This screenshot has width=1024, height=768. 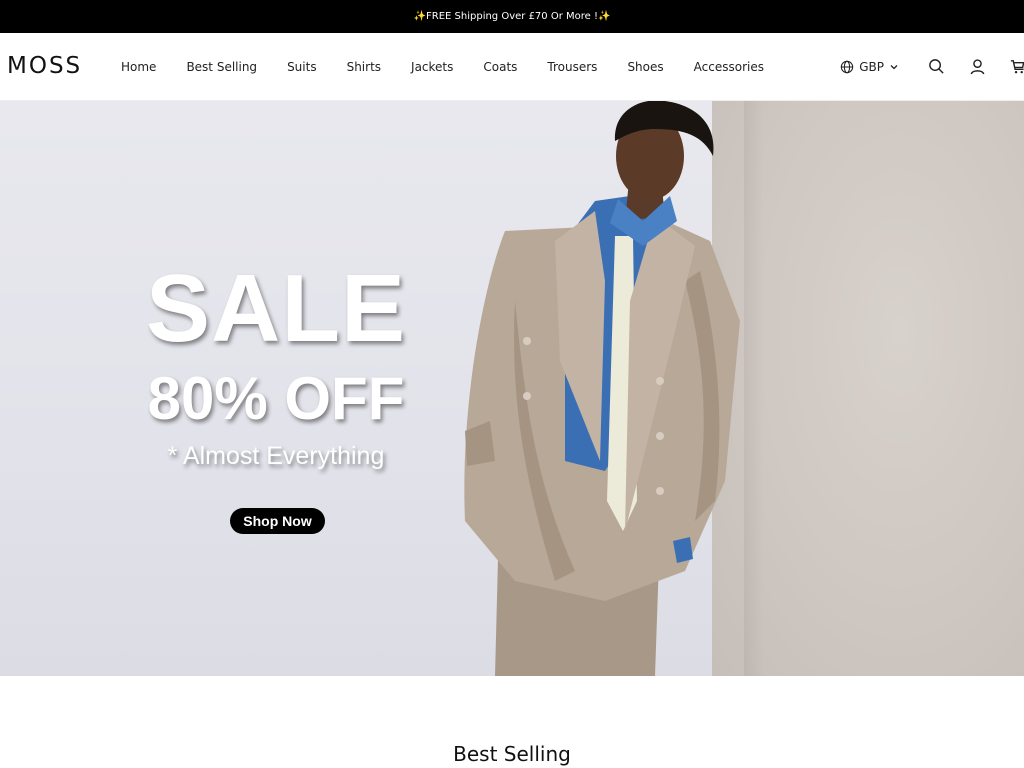 I want to click on nav-trousers: Trousers, so click(x=572, y=67).